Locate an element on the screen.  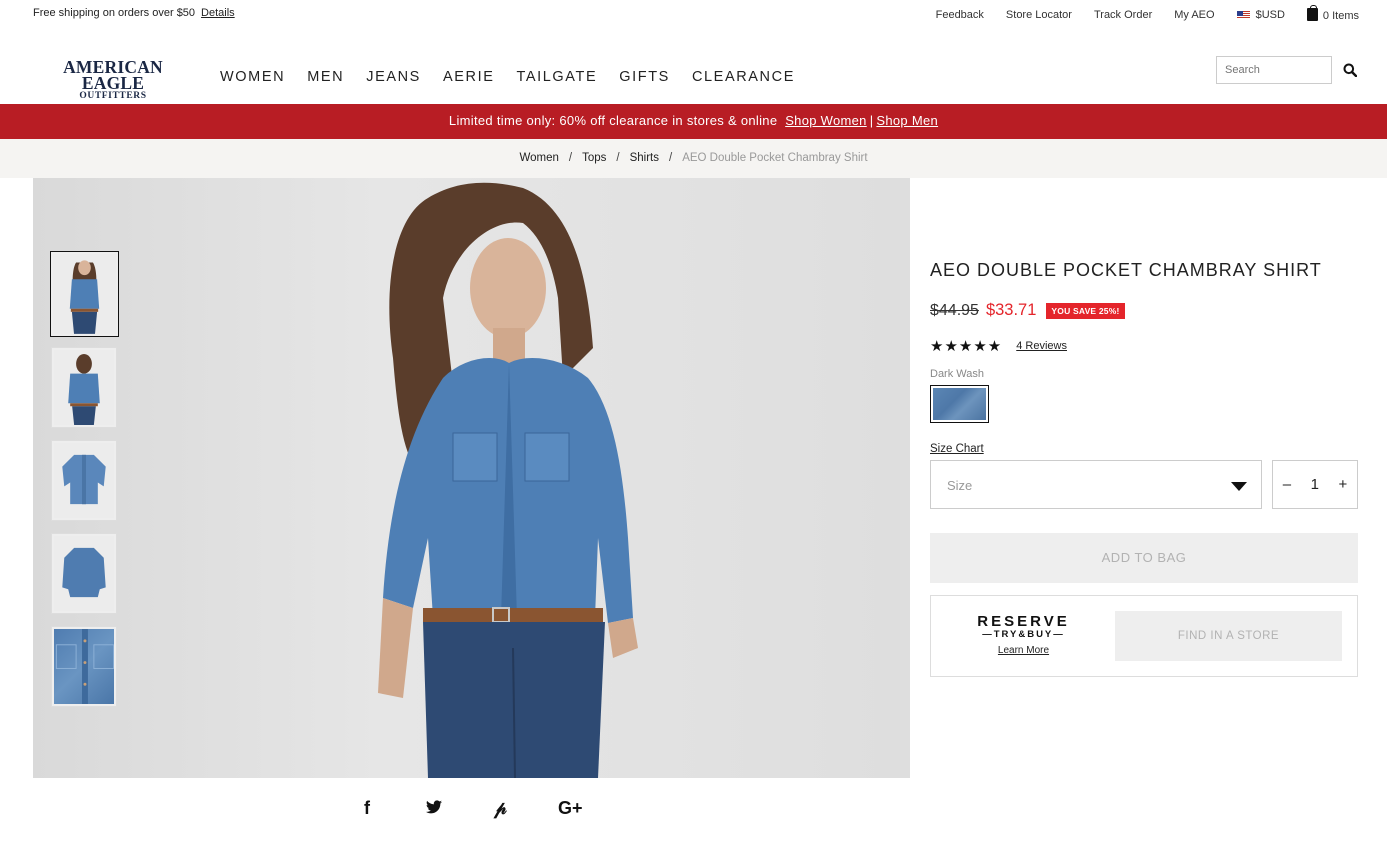
nav-gifts: GIFTS is located at coordinates (644, 77).